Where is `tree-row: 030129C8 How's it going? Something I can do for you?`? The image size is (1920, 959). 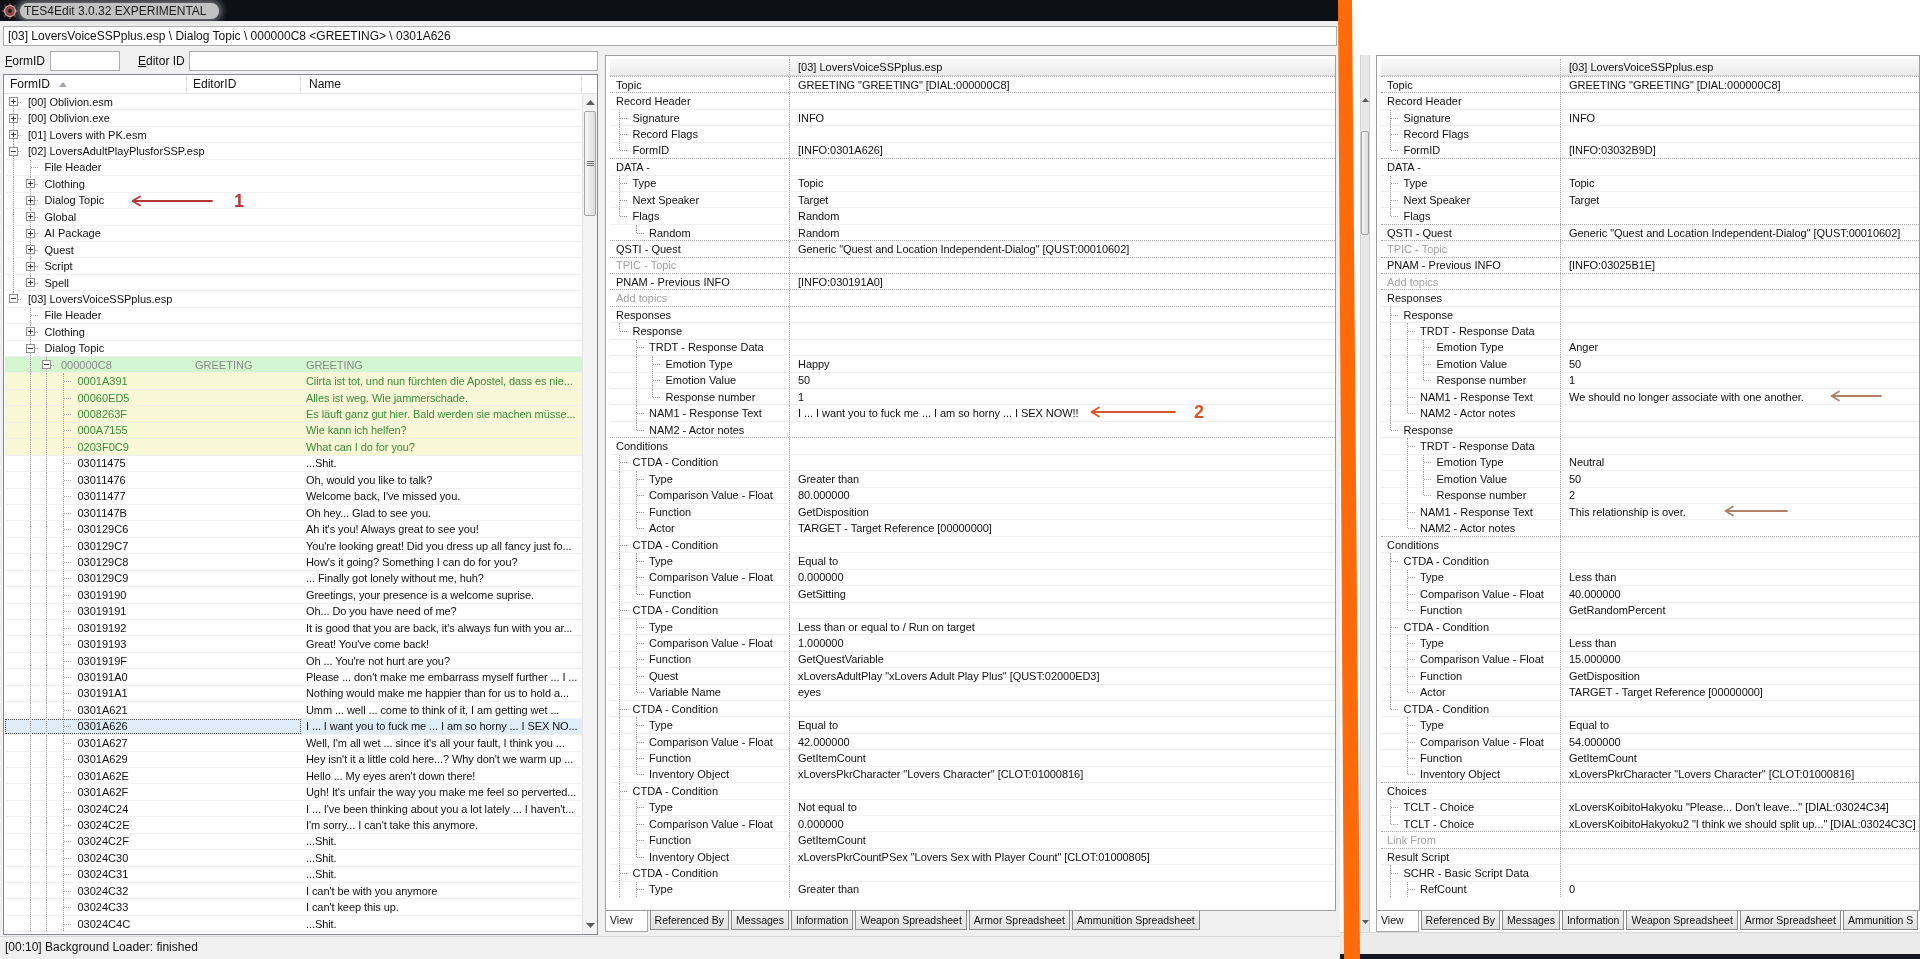 tree-row: 030129C8 How's it going? Something I can do for you? is located at coordinates (293, 562).